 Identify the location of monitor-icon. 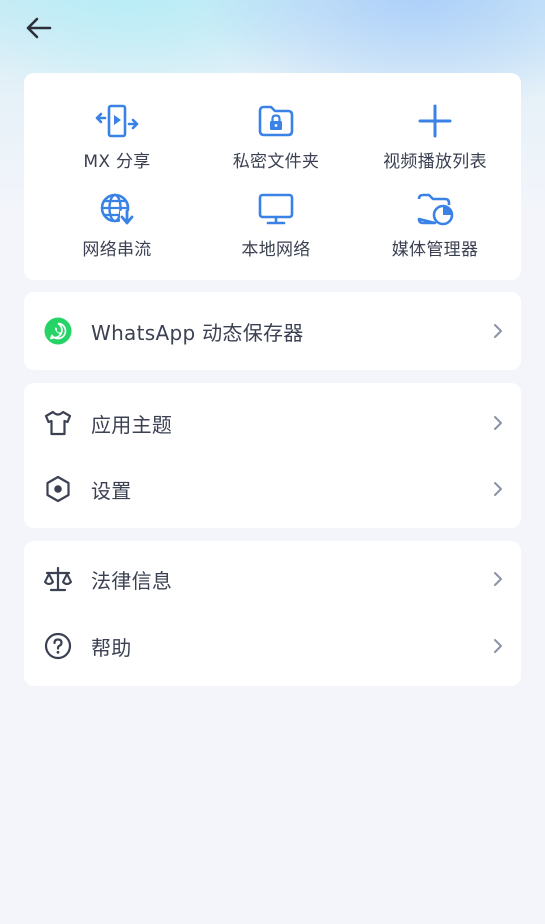
(276, 209).